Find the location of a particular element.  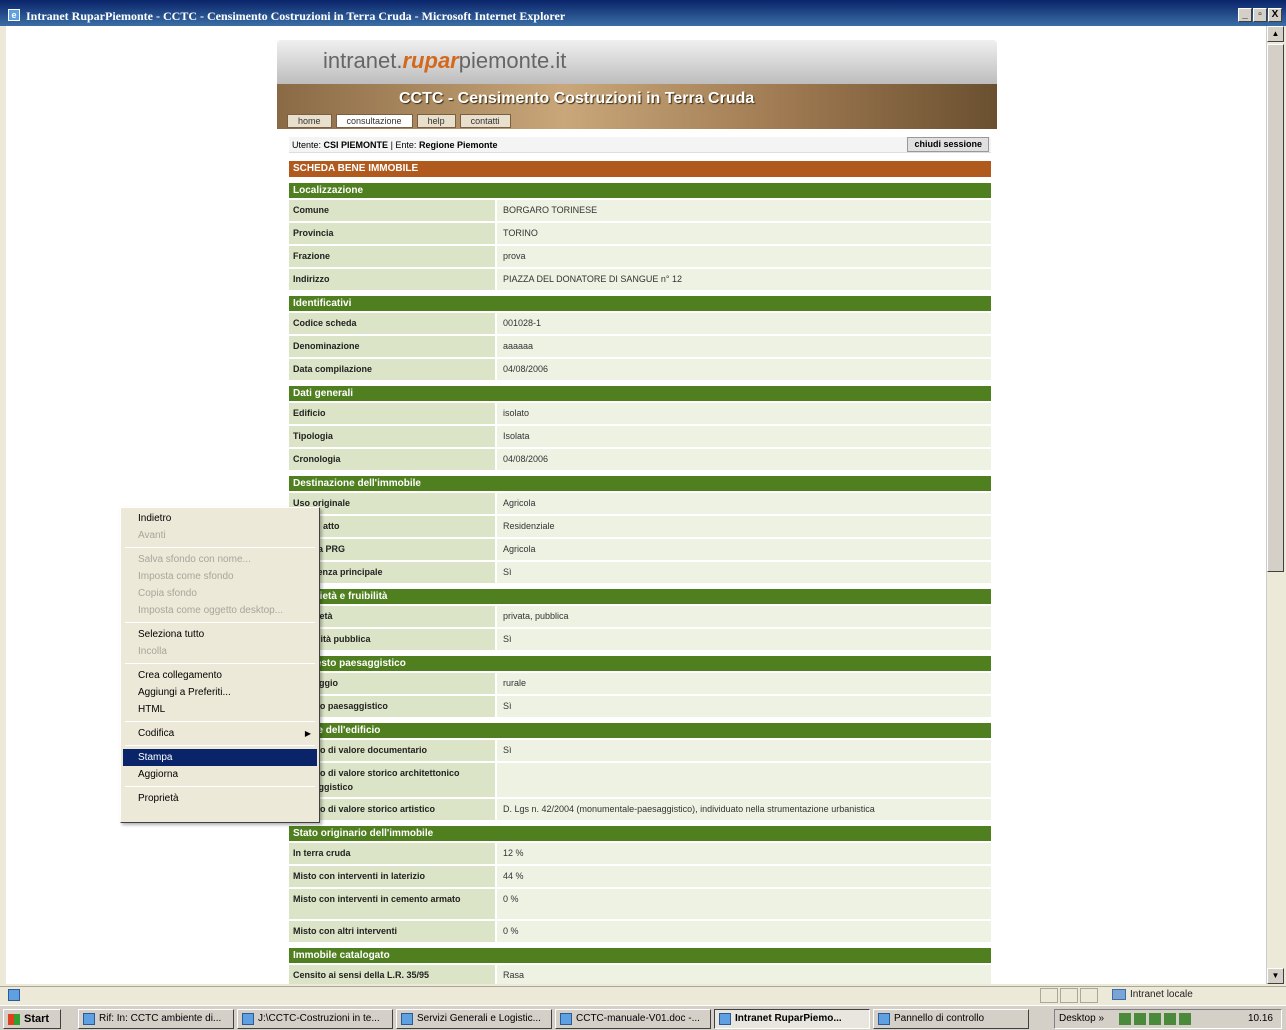

menu-item-label: Indietro is located at coordinates (155, 518).